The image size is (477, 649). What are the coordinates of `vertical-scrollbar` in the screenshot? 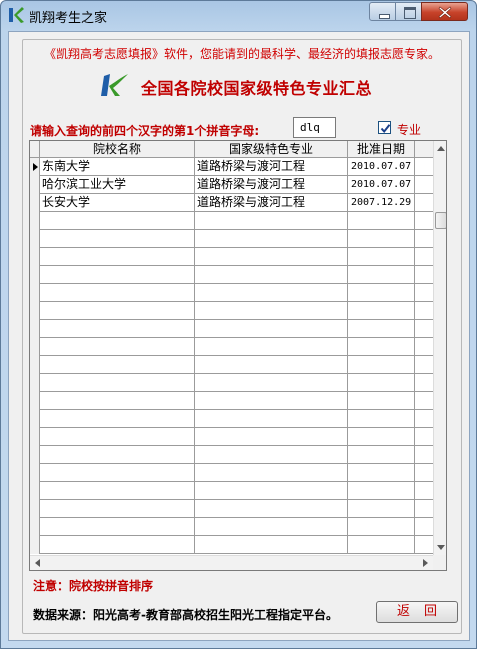 It's located at (439, 348).